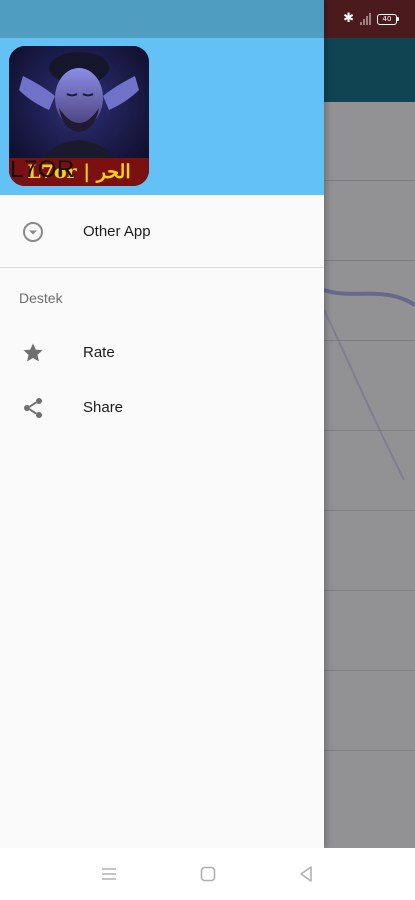  What do you see at coordinates (117, 231) in the screenshot?
I see `menu-item-label: Other App` at bounding box center [117, 231].